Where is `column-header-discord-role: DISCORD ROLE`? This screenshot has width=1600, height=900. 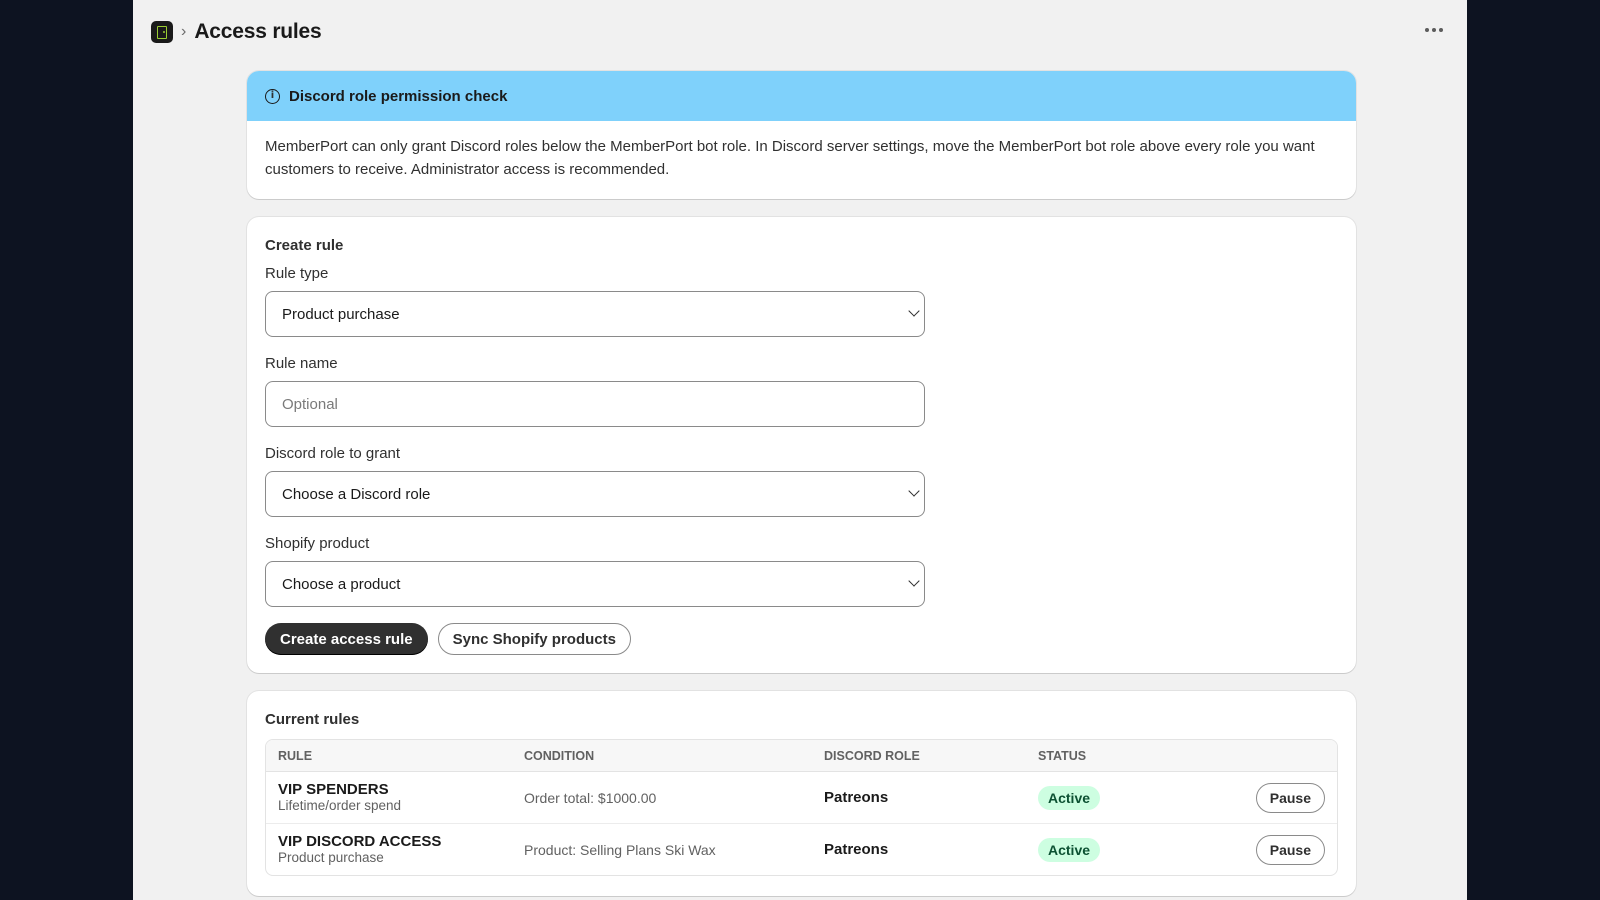 column-header-discord-role: DISCORD ROLE is located at coordinates (872, 755).